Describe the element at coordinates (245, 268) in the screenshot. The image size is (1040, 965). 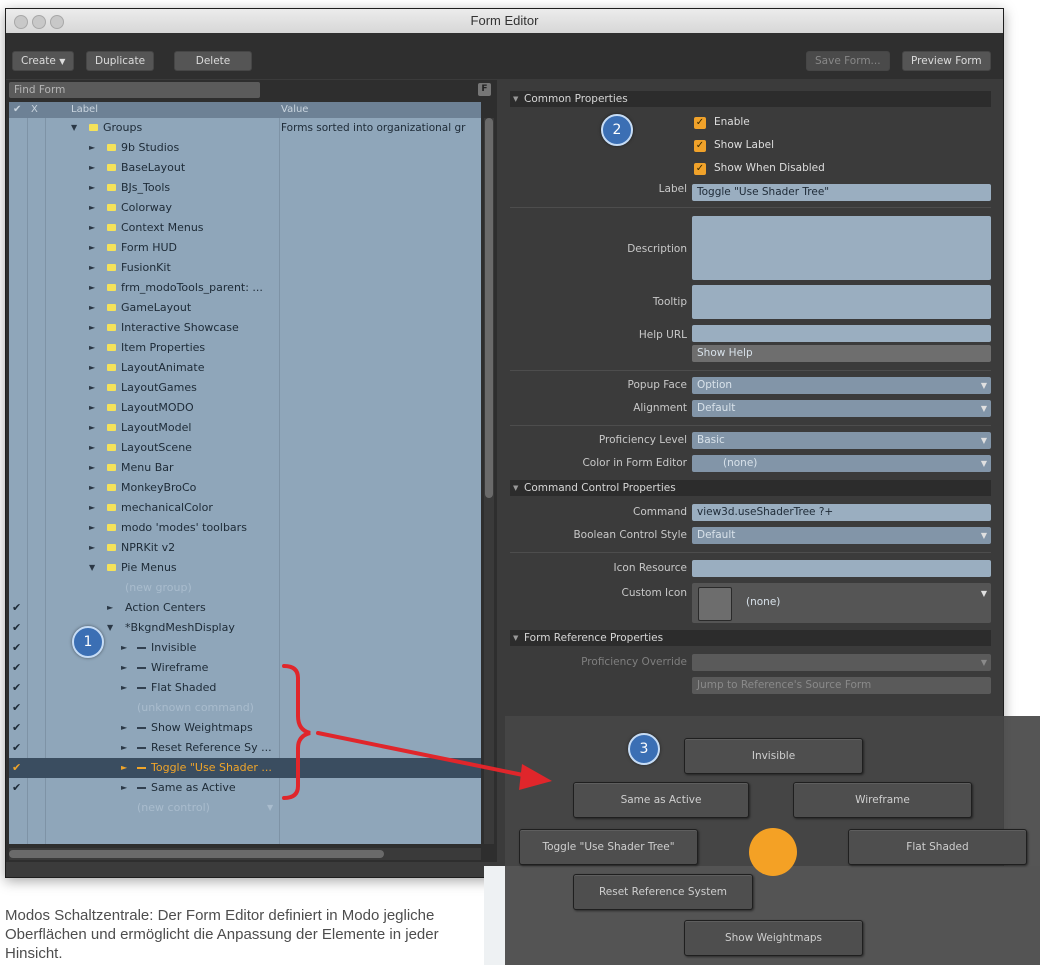
I see `tree-row: ► FusionKit` at that location.